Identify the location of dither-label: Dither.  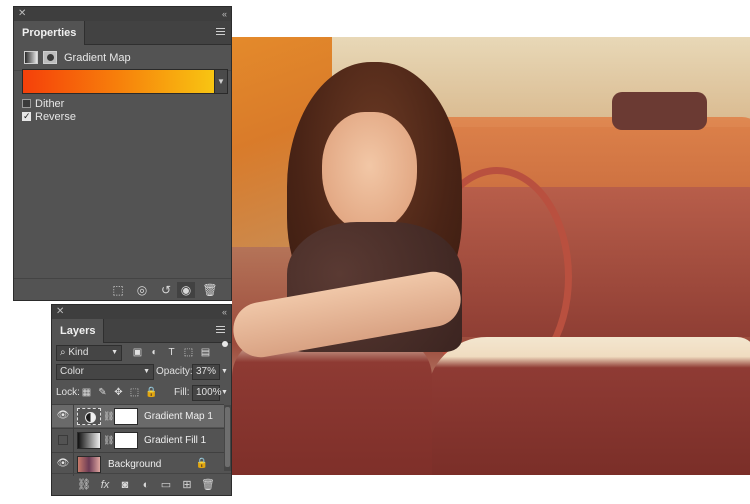
(50, 104).